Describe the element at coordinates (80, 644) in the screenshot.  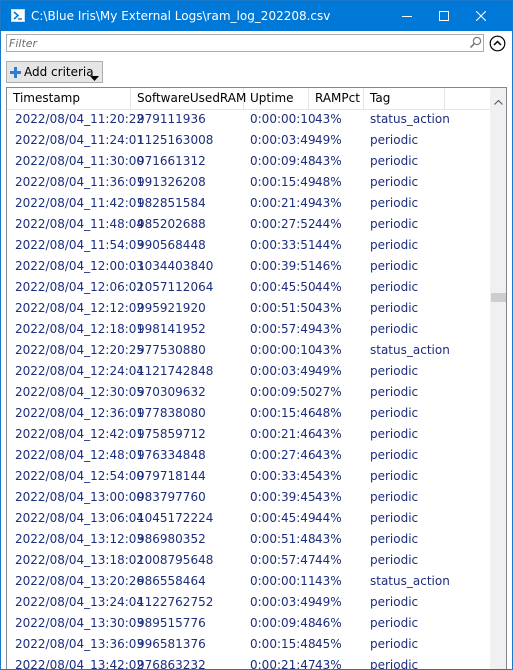
I see `cell-timestamp: 2022/08/04_13:36:03` at that location.